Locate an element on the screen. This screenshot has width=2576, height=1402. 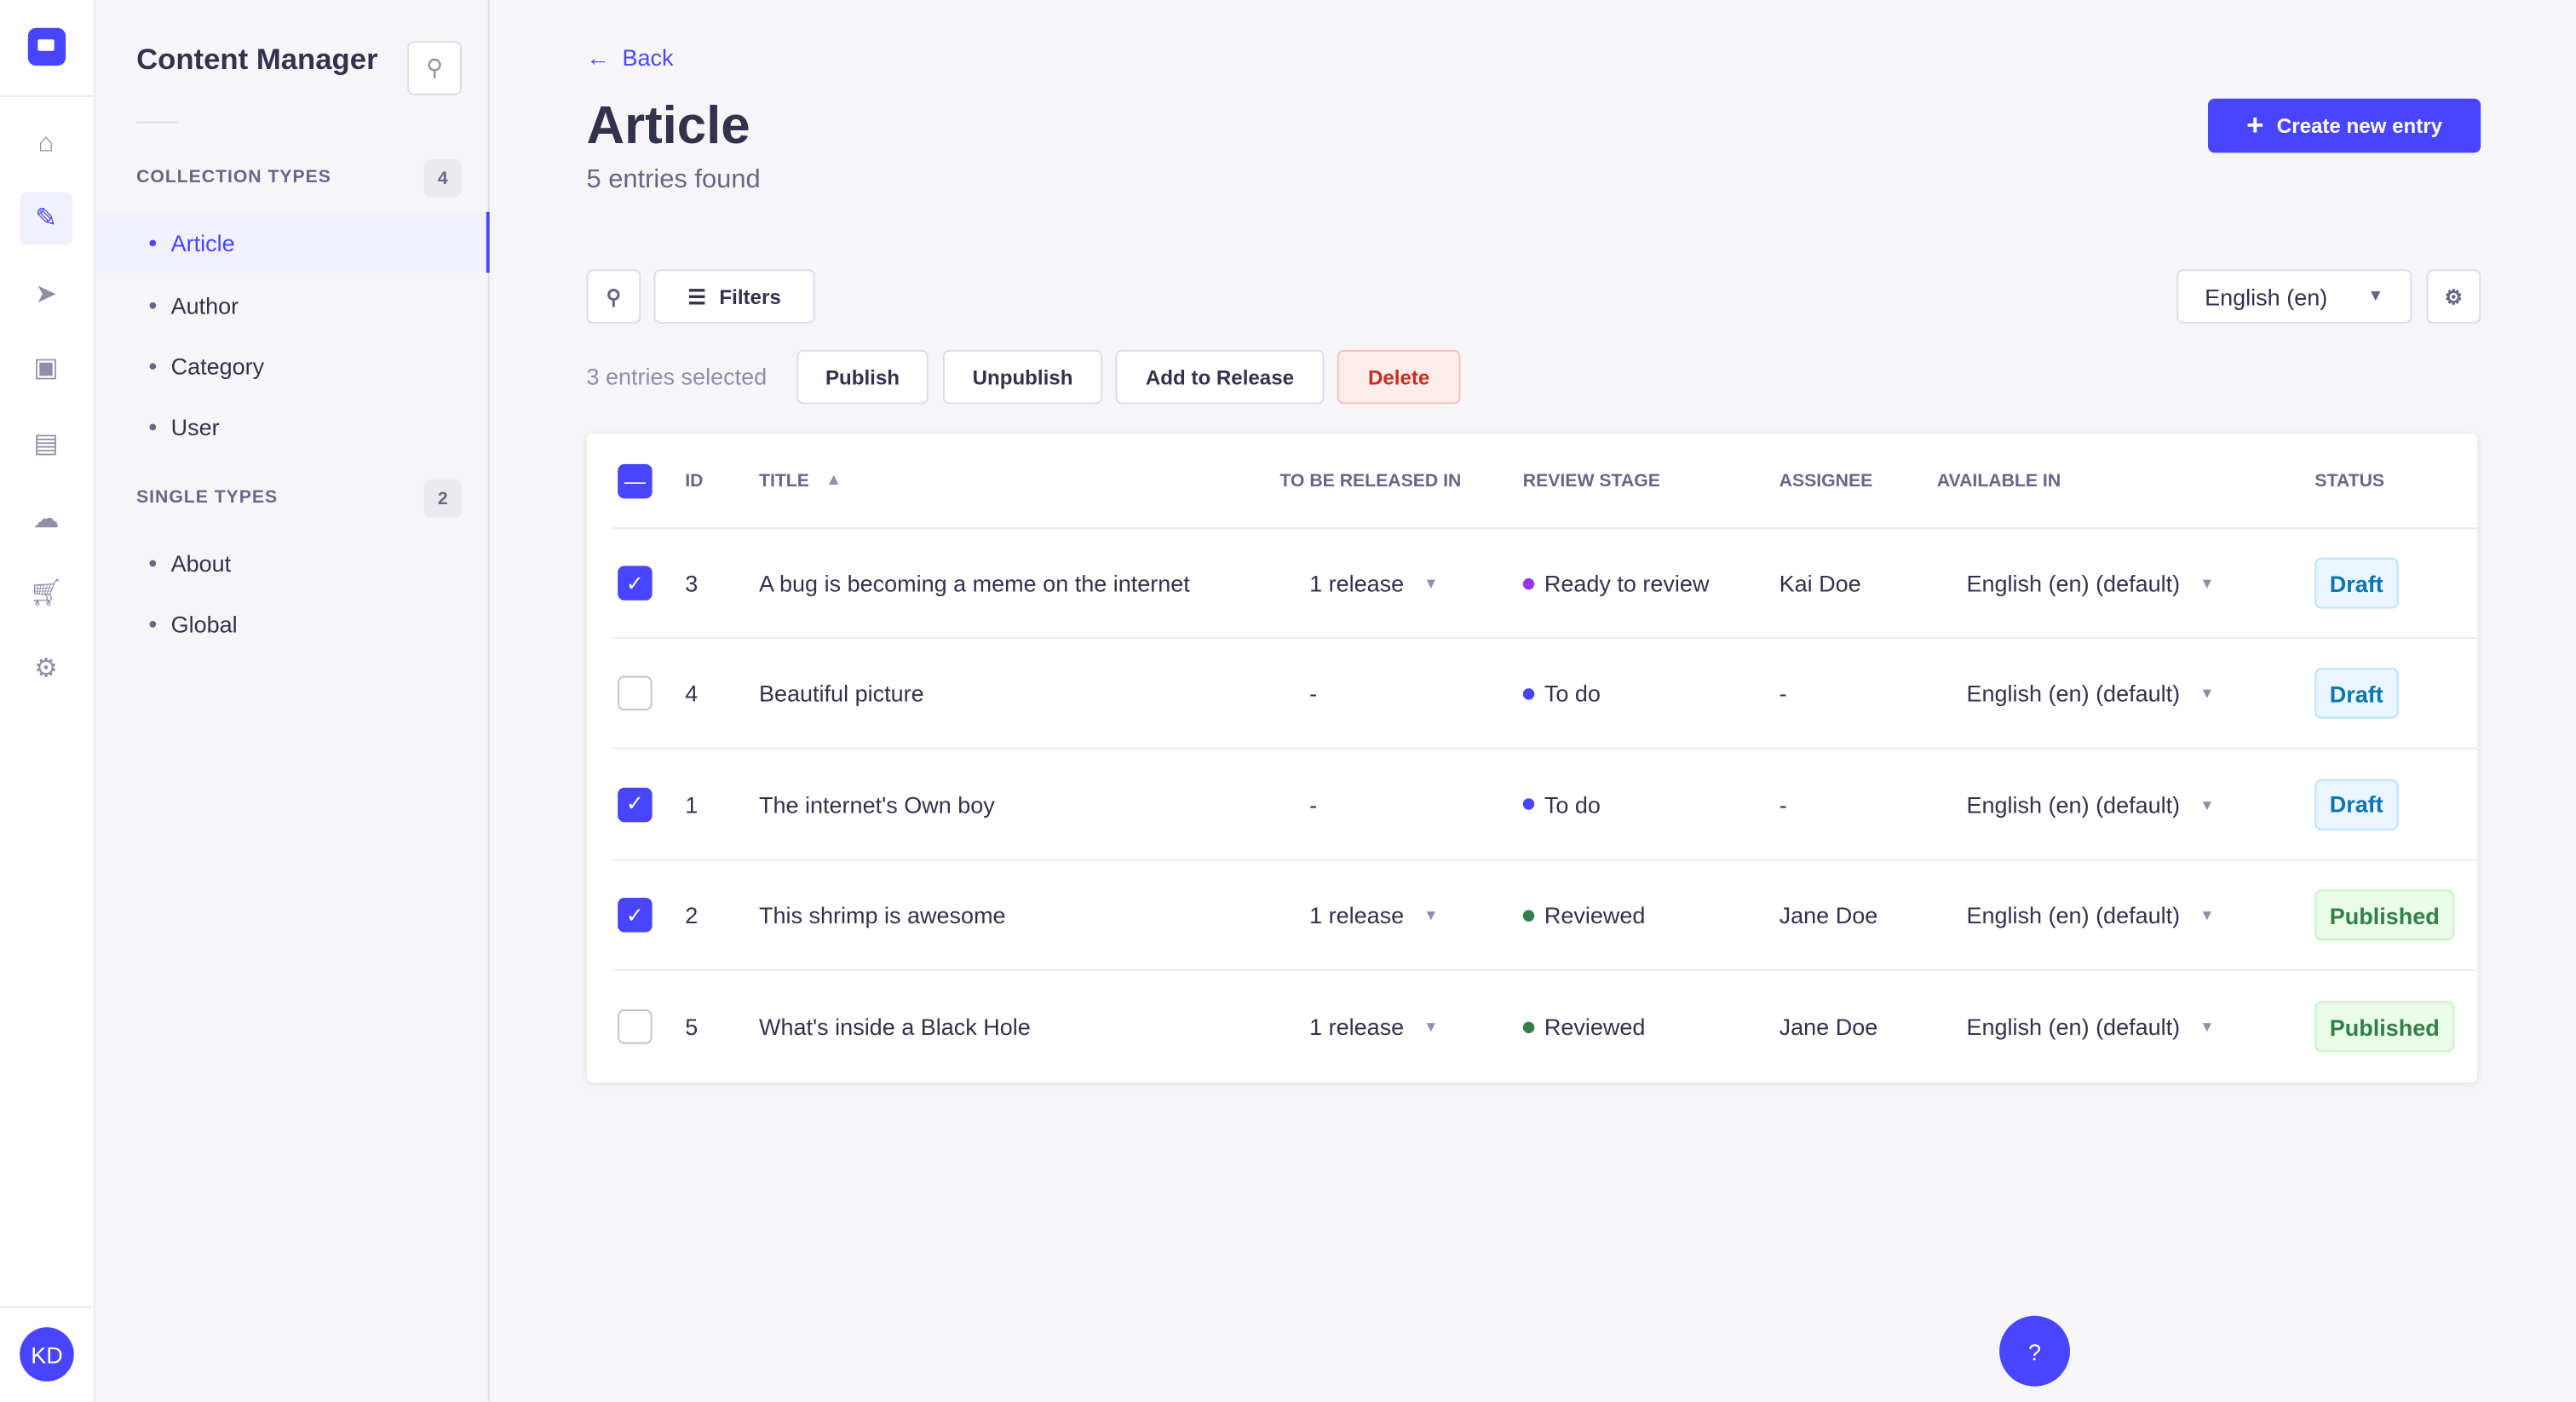
filters-button: ☰ Filters is located at coordinates (734, 296).